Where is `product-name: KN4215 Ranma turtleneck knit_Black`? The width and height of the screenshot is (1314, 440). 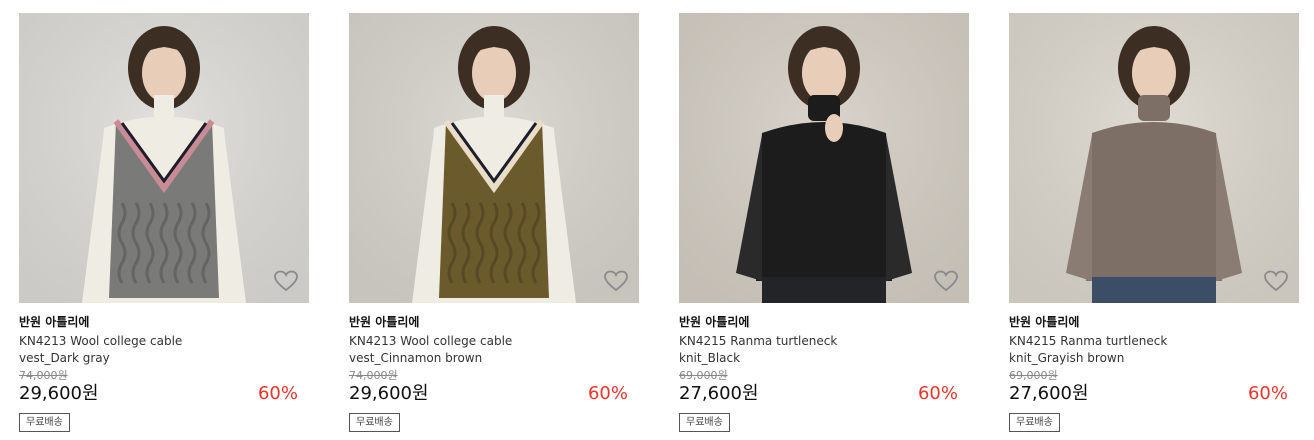
product-name: KN4215 Ranma turtleneck knit_Black is located at coordinates (769, 350).